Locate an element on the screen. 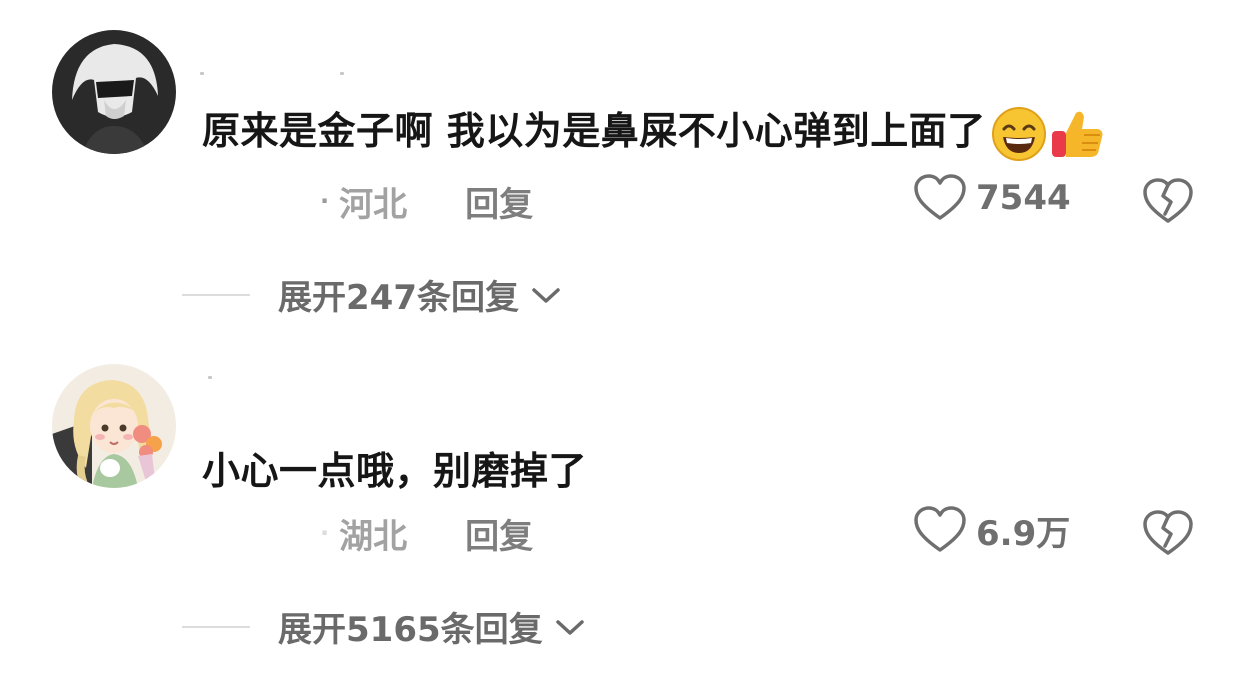 The width and height of the screenshot is (1260, 680). expand-replies-button: 展开247条回复 is located at coordinates (372, 294).